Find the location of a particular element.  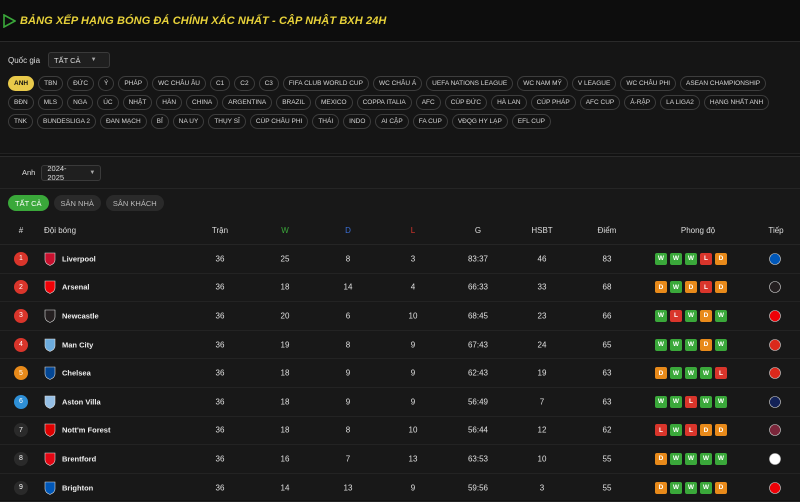

league-chip: CÚP ĐỨC is located at coordinates (466, 102).